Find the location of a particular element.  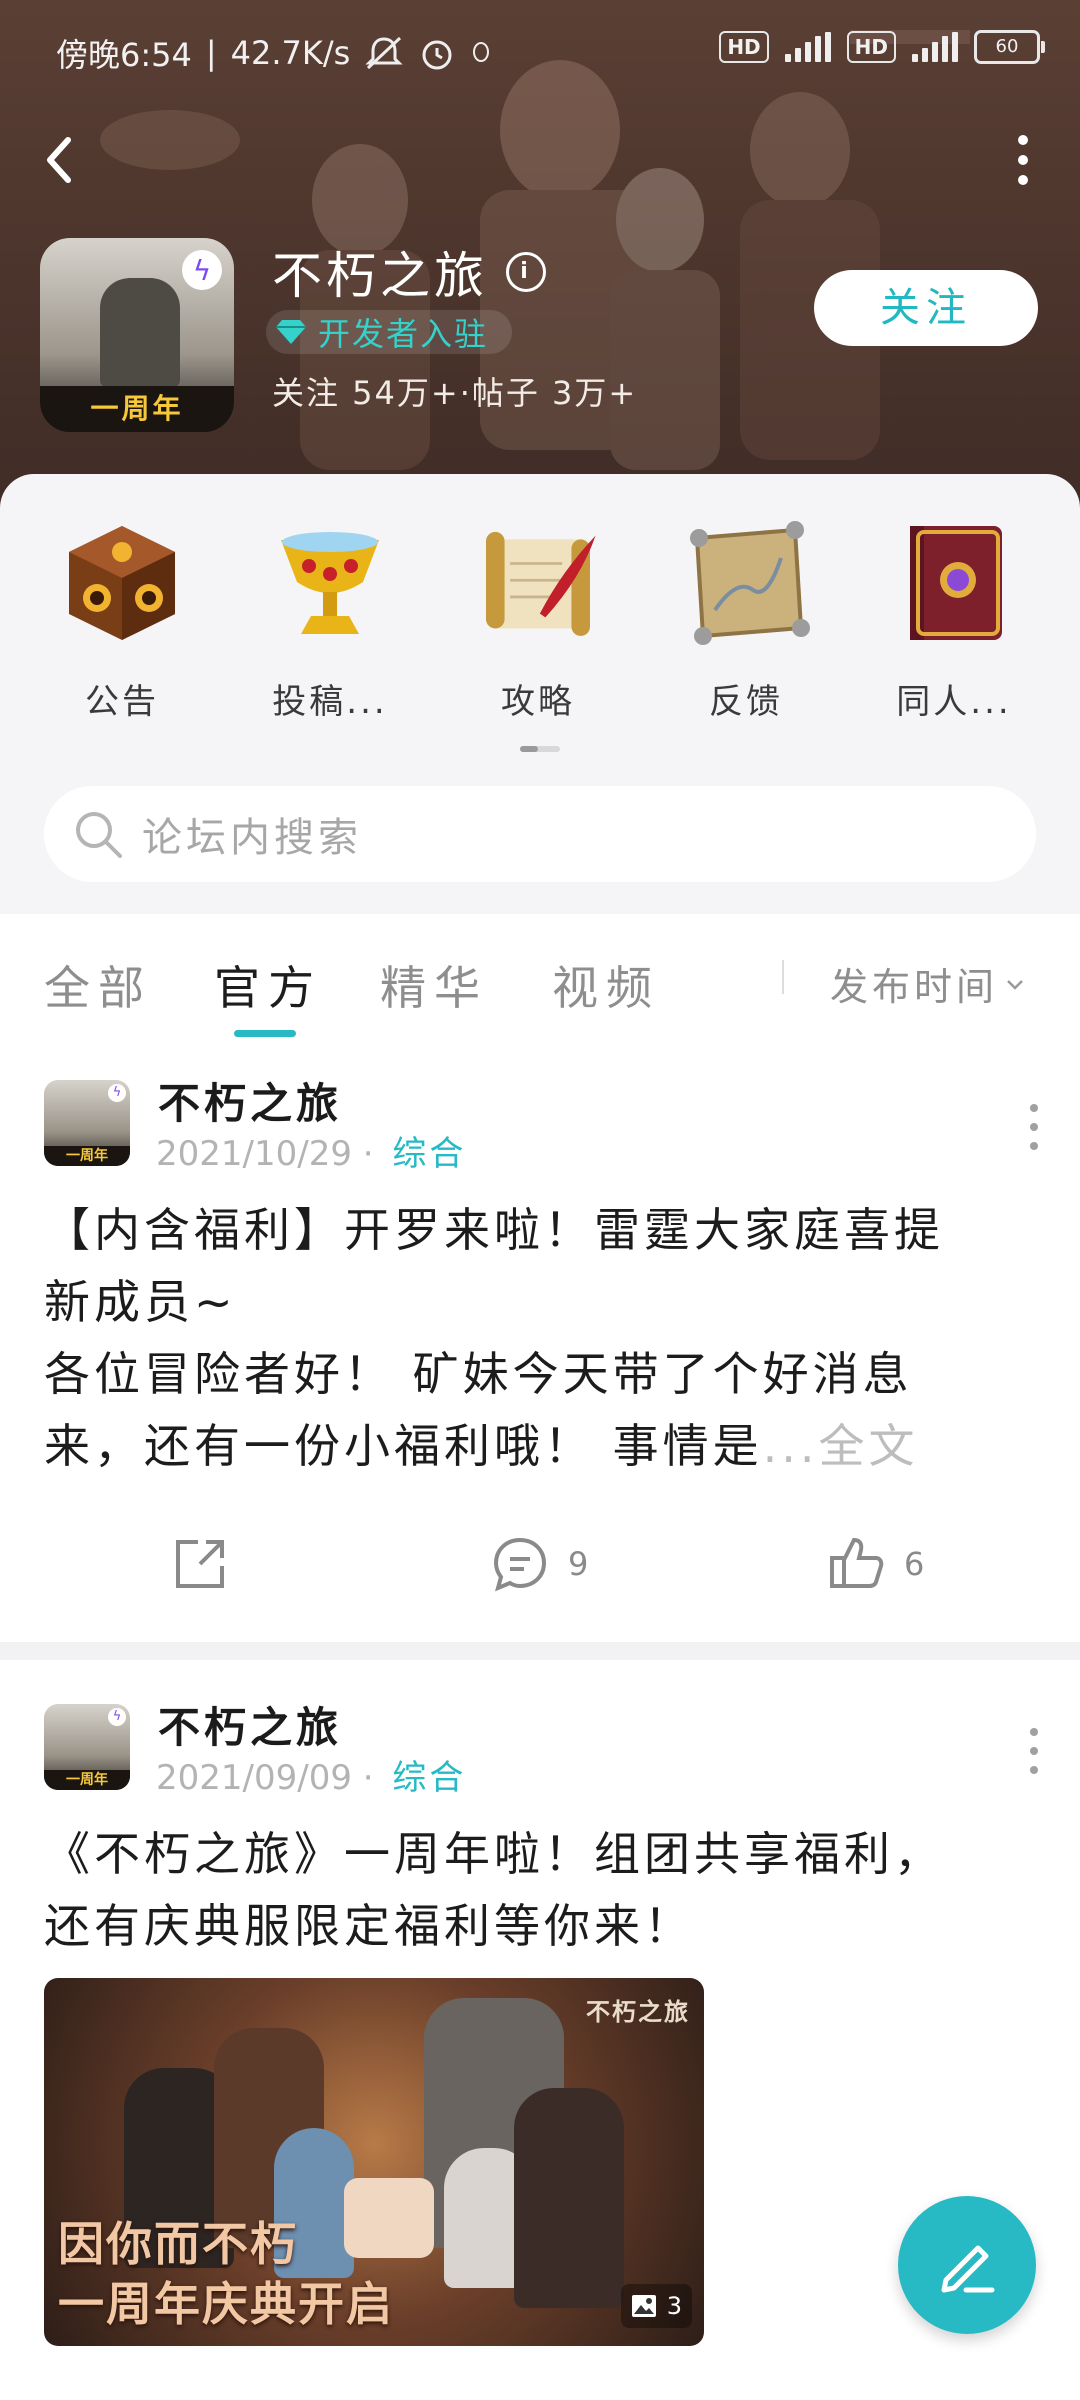

sort-dropdown: 发布时间 is located at coordinates (928, 983).